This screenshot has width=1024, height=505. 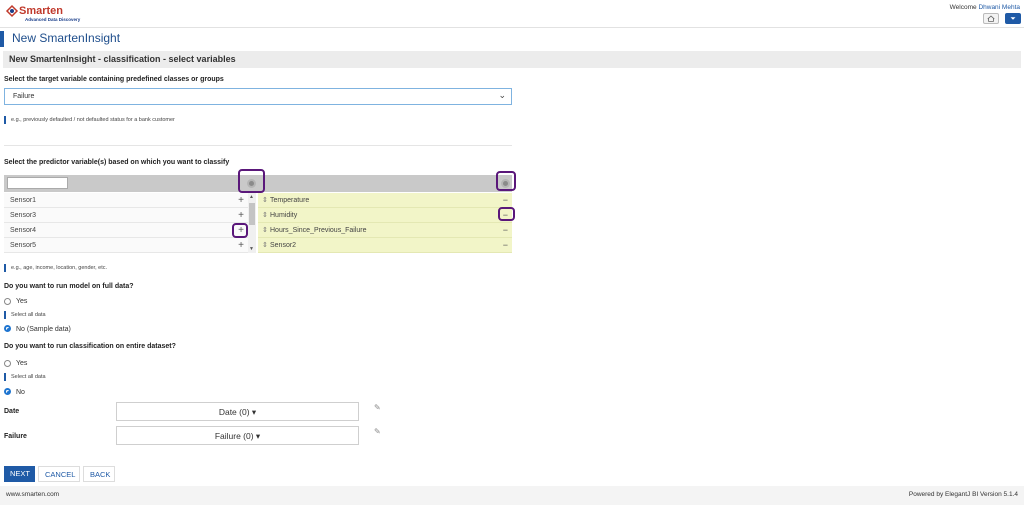 I want to click on variable-name: Sensor1, so click(x=23, y=200).